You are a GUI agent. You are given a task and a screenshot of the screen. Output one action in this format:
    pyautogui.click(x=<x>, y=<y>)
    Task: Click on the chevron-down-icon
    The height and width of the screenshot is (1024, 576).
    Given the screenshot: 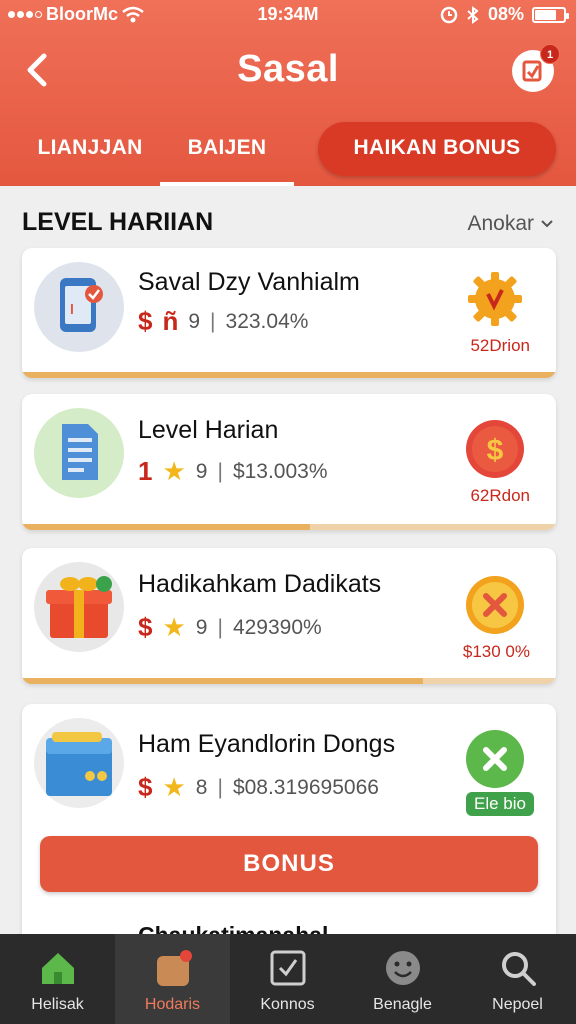 What is the action you would take?
    pyautogui.click(x=547, y=224)
    